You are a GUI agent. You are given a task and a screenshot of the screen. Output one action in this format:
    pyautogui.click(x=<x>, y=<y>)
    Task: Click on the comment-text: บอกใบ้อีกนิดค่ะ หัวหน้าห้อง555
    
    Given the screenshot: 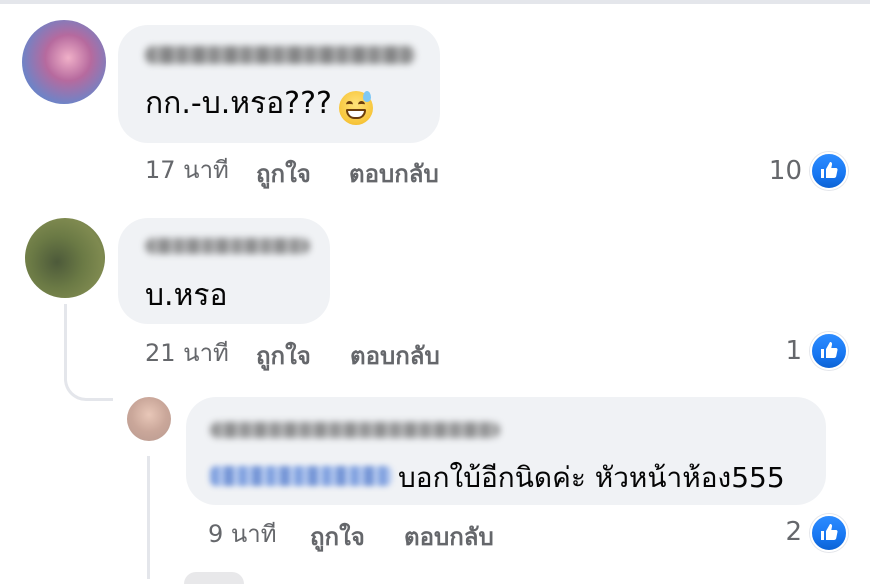 What is the action you would take?
    pyautogui.click(x=591, y=477)
    